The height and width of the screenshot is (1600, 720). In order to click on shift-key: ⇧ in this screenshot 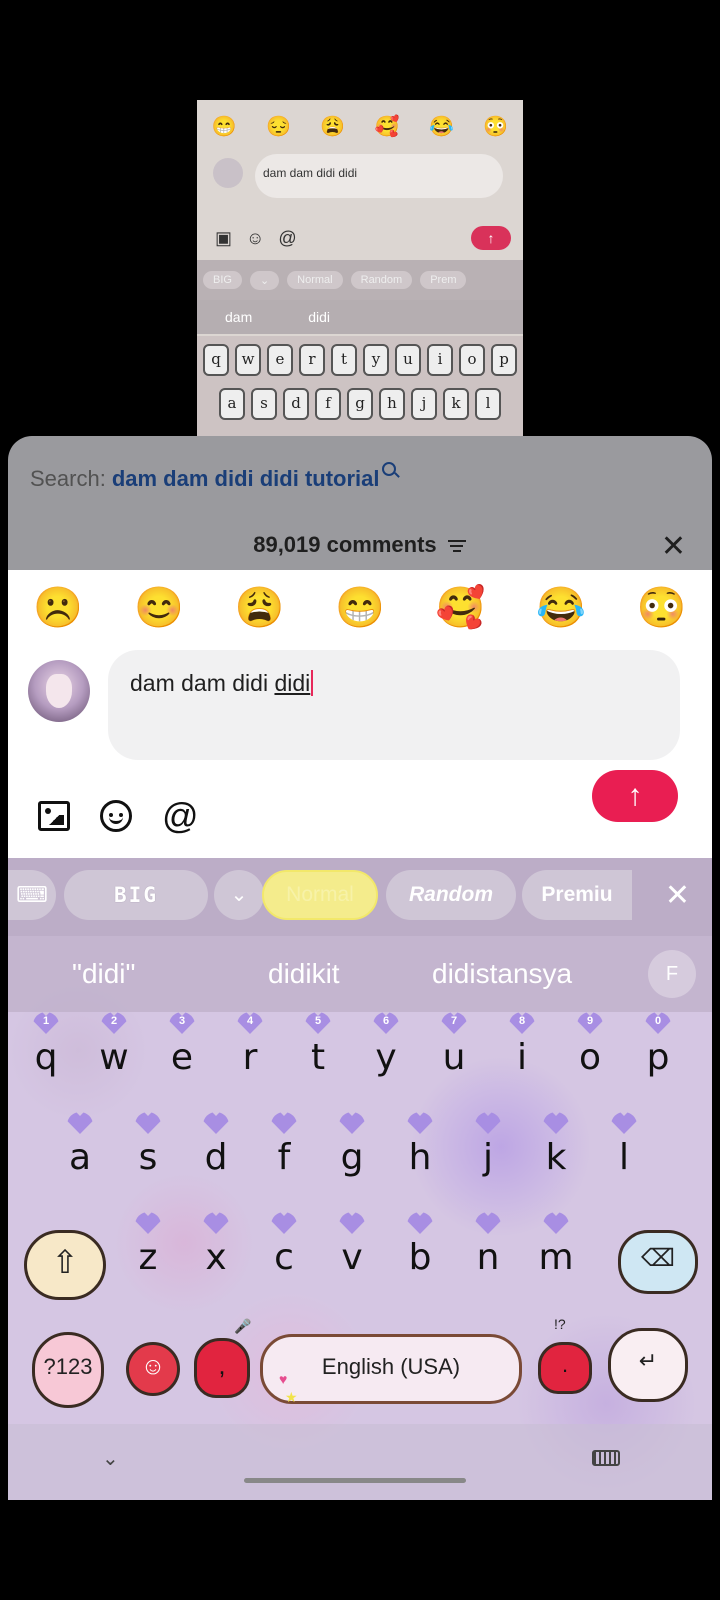, I will do `click(65, 1265)`.